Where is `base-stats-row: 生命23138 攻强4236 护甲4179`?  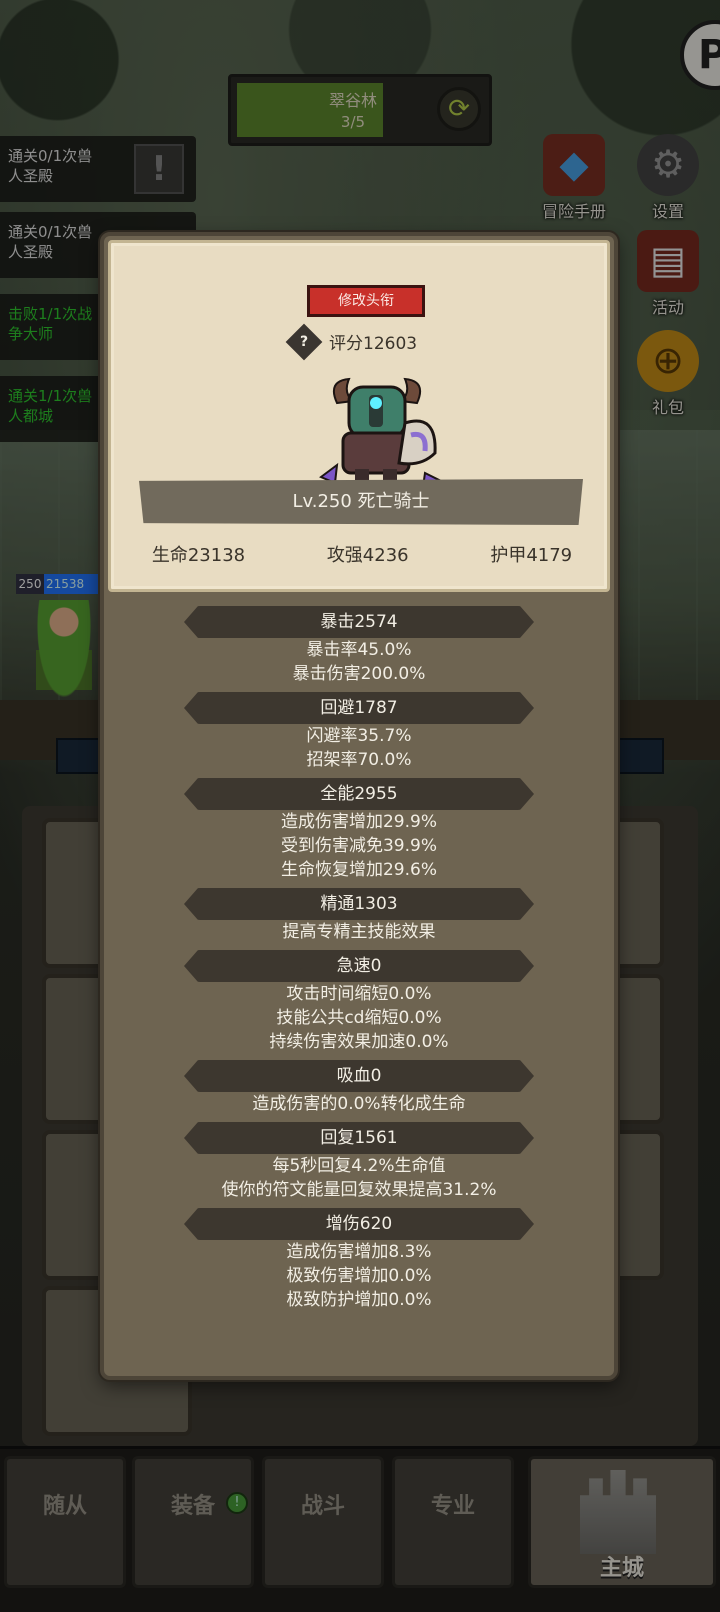
base-stats-row: 生命23138 攻强4236 护甲4179 is located at coordinates (362, 554).